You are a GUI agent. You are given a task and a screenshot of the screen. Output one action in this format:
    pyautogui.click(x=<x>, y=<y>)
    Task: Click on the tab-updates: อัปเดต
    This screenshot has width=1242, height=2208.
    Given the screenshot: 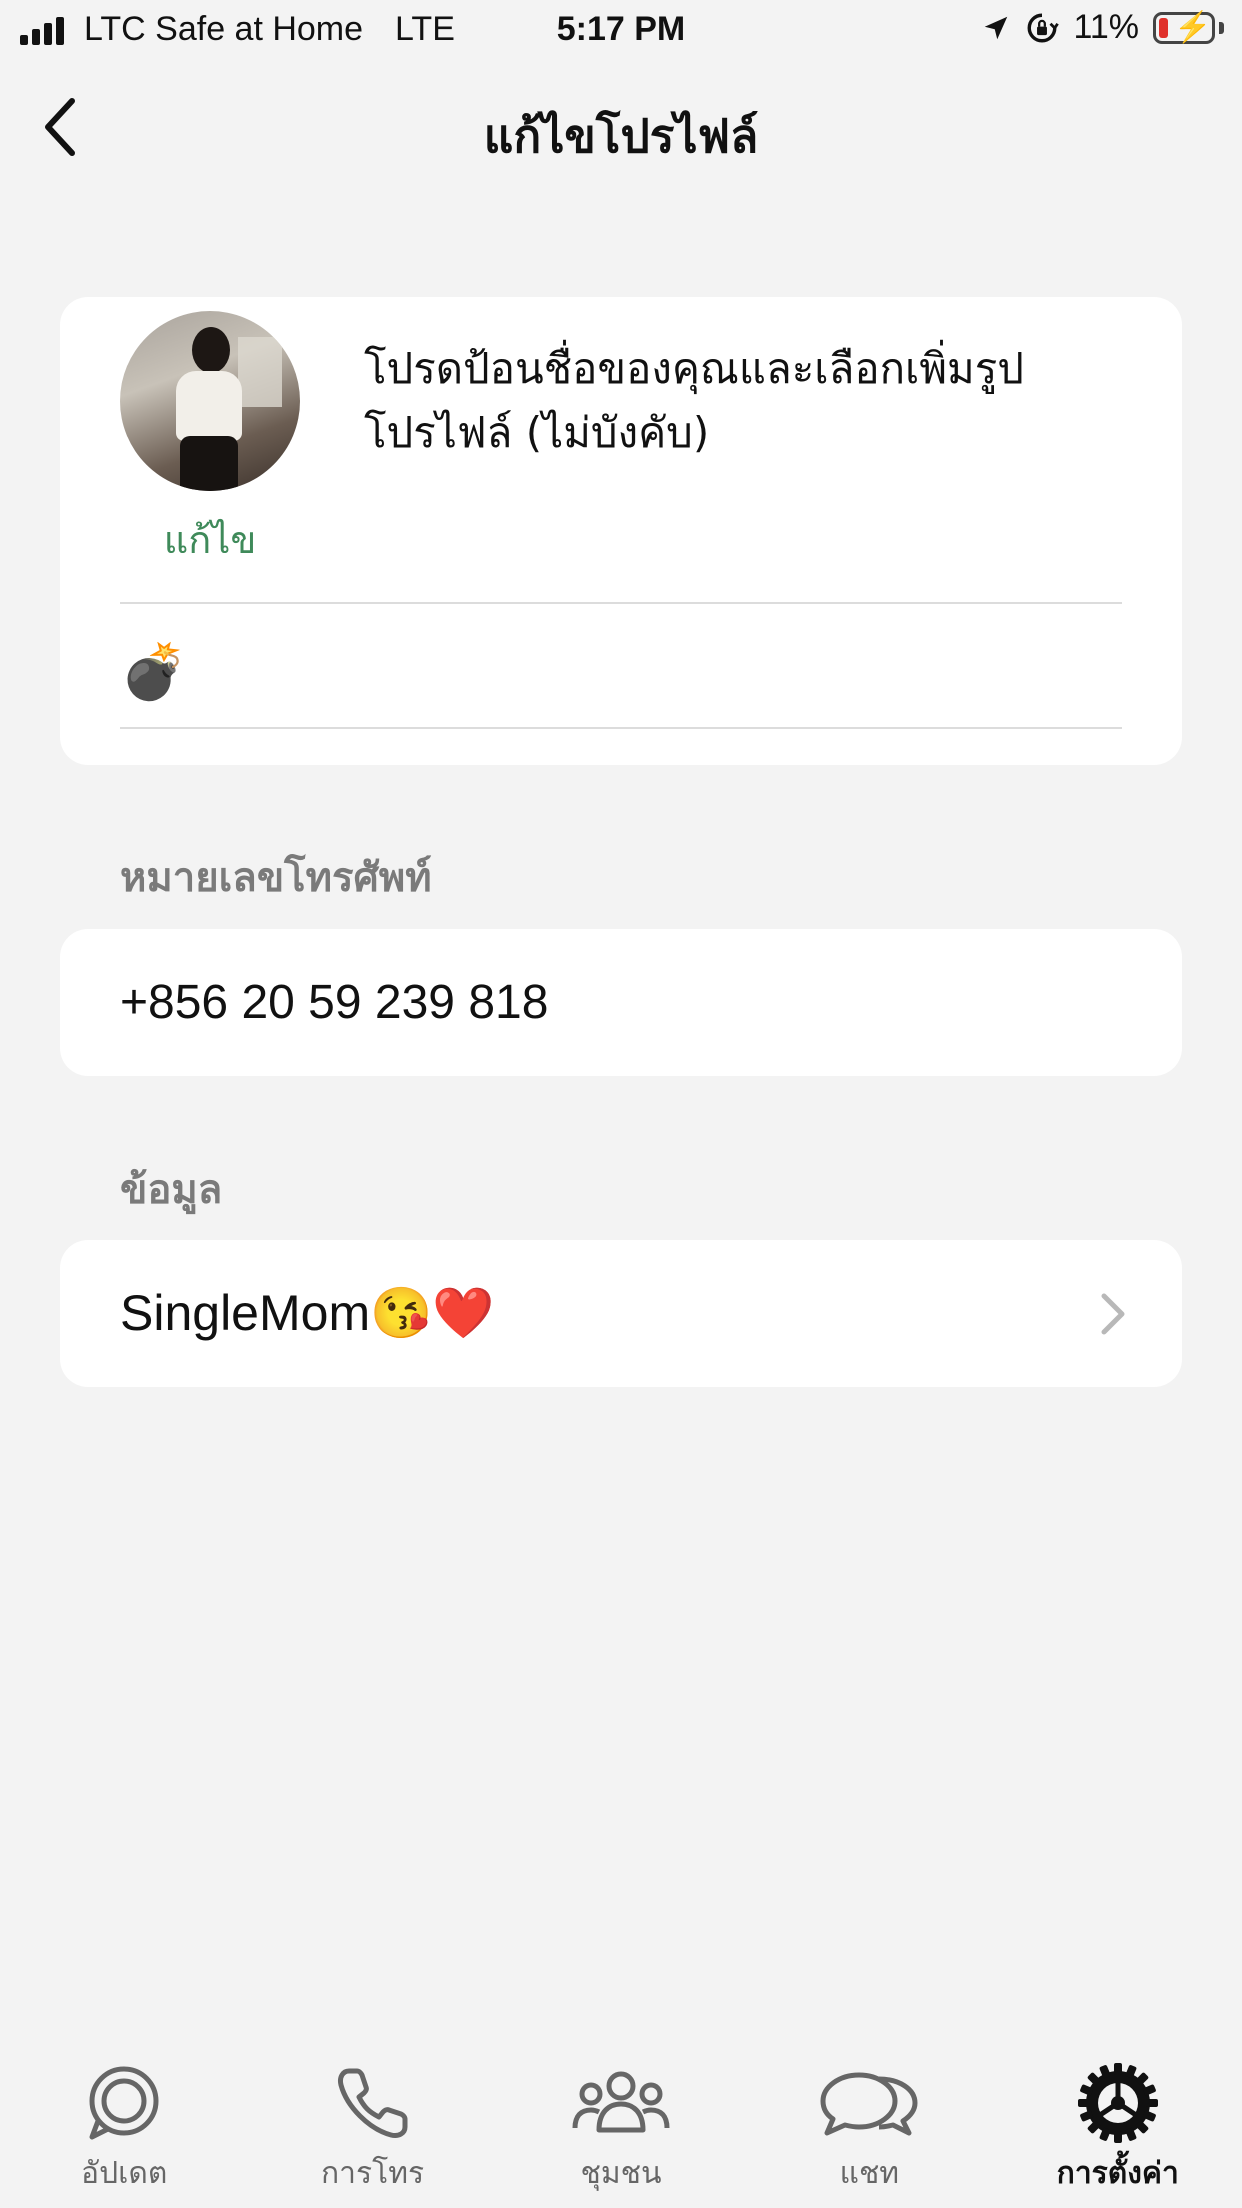 What is the action you would take?
    pyautogui.click(x=124, y=2128)
    